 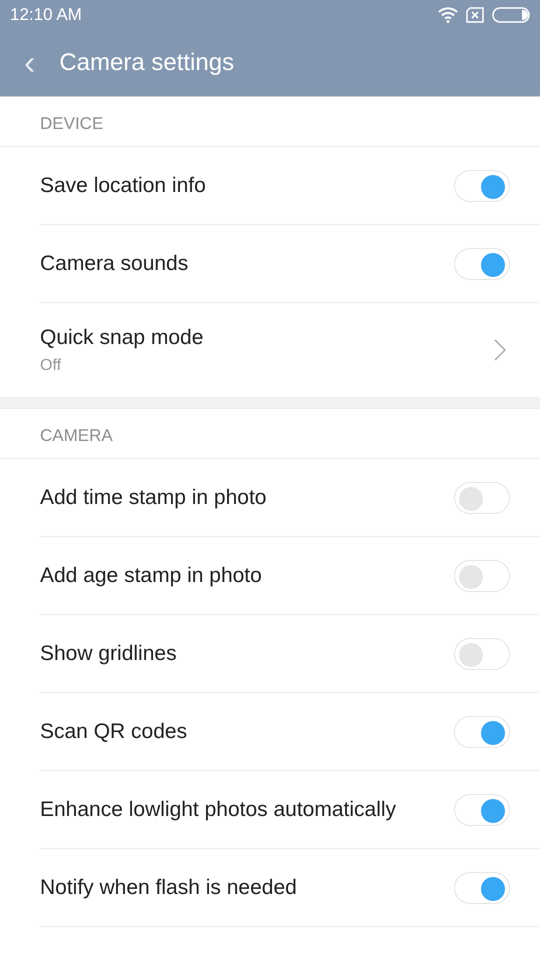 I want to click on setting-value: Off, so click(x=51, y=366).